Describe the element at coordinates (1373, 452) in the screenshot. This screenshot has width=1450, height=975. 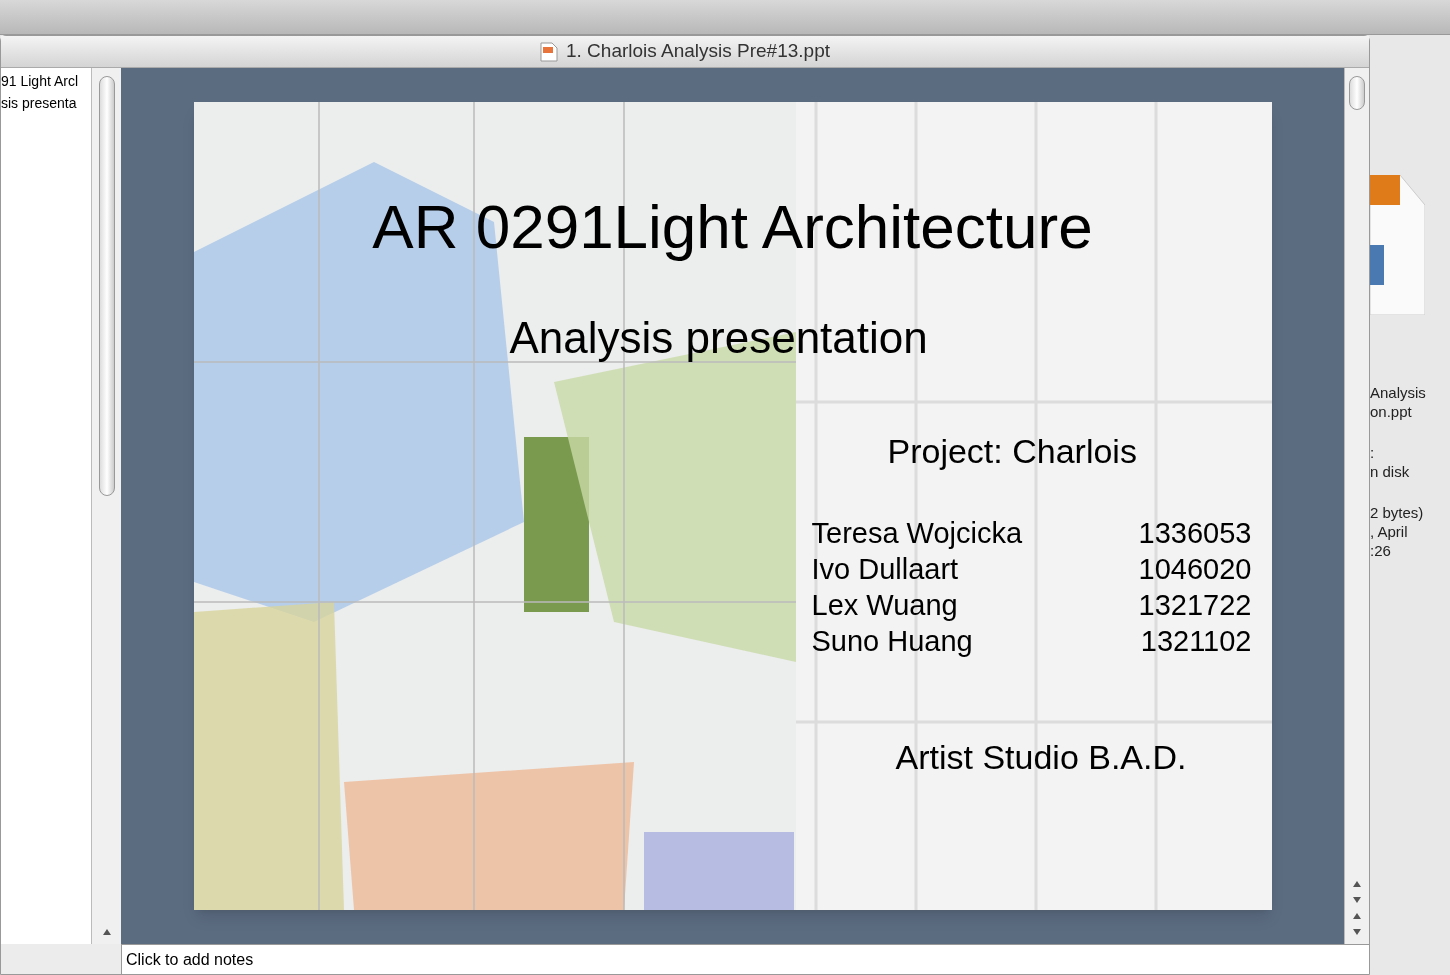
I see `file-info-text: :` at that location.